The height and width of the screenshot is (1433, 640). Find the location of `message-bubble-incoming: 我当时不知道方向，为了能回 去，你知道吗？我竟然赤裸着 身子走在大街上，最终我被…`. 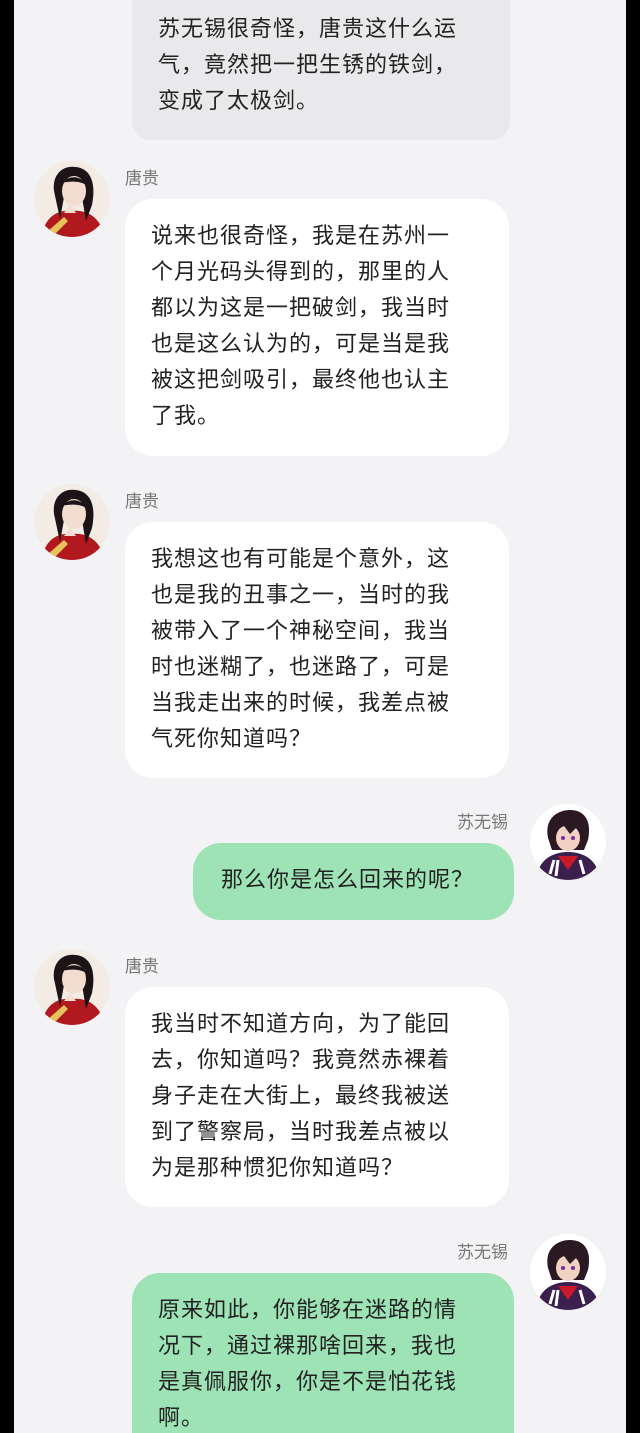

message-bubble-incoming: 我当时不知道方向，为了能回 去，你知道吗？我竟然赤裸着 身子走在大街上，最终我被… is located at coordinates (317, 1097).